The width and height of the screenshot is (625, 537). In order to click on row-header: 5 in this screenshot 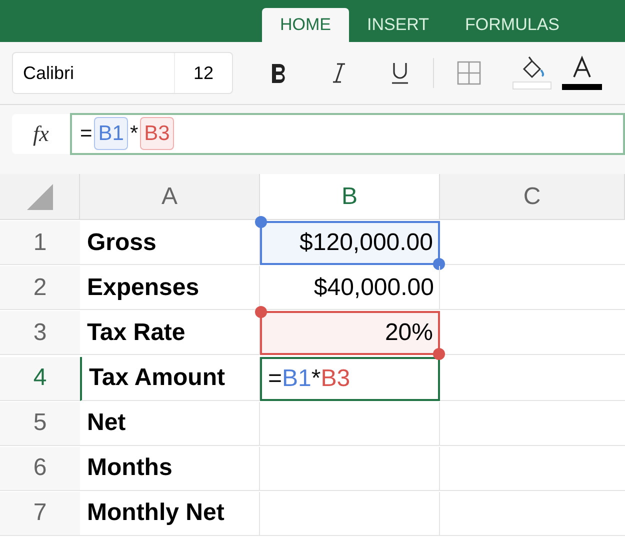, I will do `click(40, 424)`.